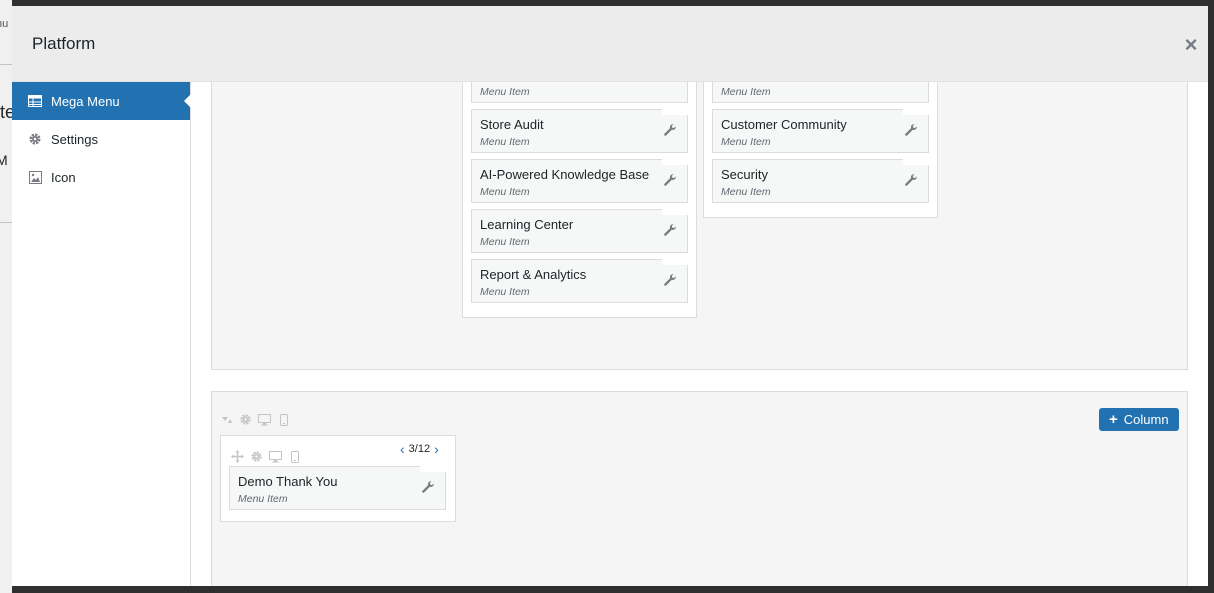 The width and height of the screenshot is (1214, 593). I want to click on sidebar-item-label: Mega Menu, so click(85, 101).